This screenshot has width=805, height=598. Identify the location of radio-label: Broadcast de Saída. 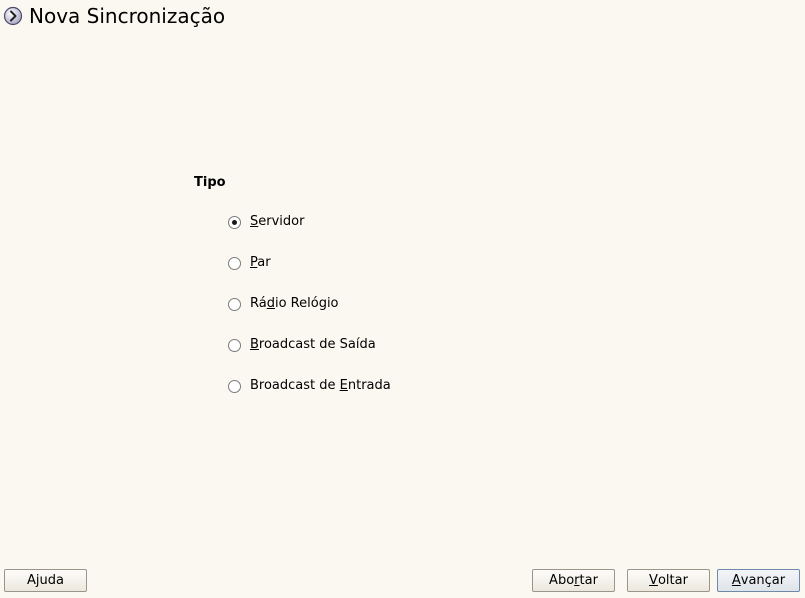
(313, 344).